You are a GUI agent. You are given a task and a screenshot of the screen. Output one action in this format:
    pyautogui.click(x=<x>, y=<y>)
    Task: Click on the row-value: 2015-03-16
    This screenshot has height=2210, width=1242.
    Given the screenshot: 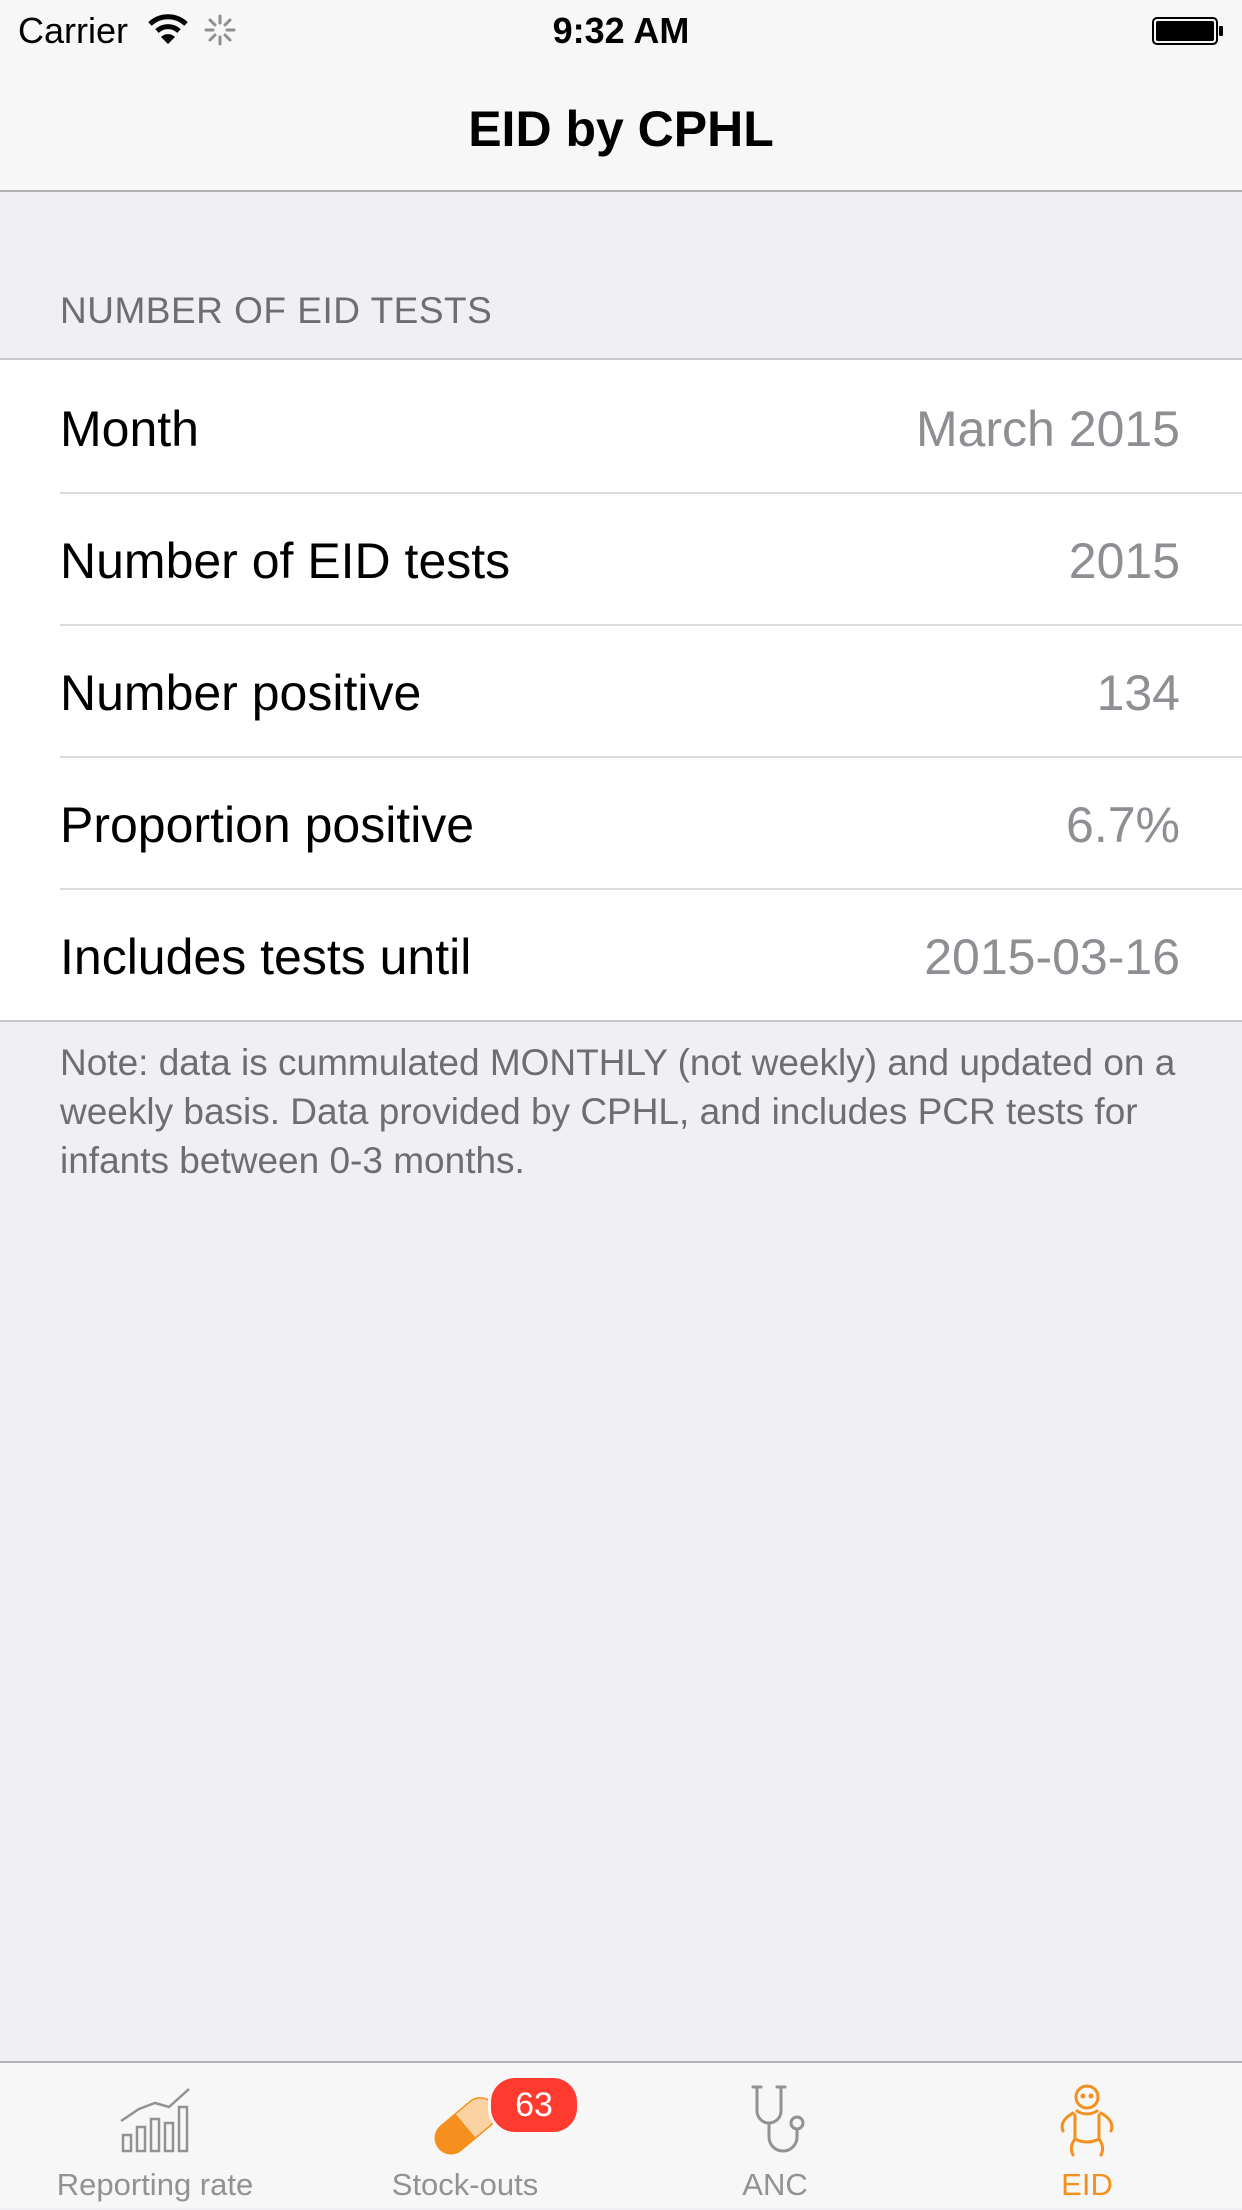 What is the action you would take?
    pyautogui.click(x=1052, y=957)
    